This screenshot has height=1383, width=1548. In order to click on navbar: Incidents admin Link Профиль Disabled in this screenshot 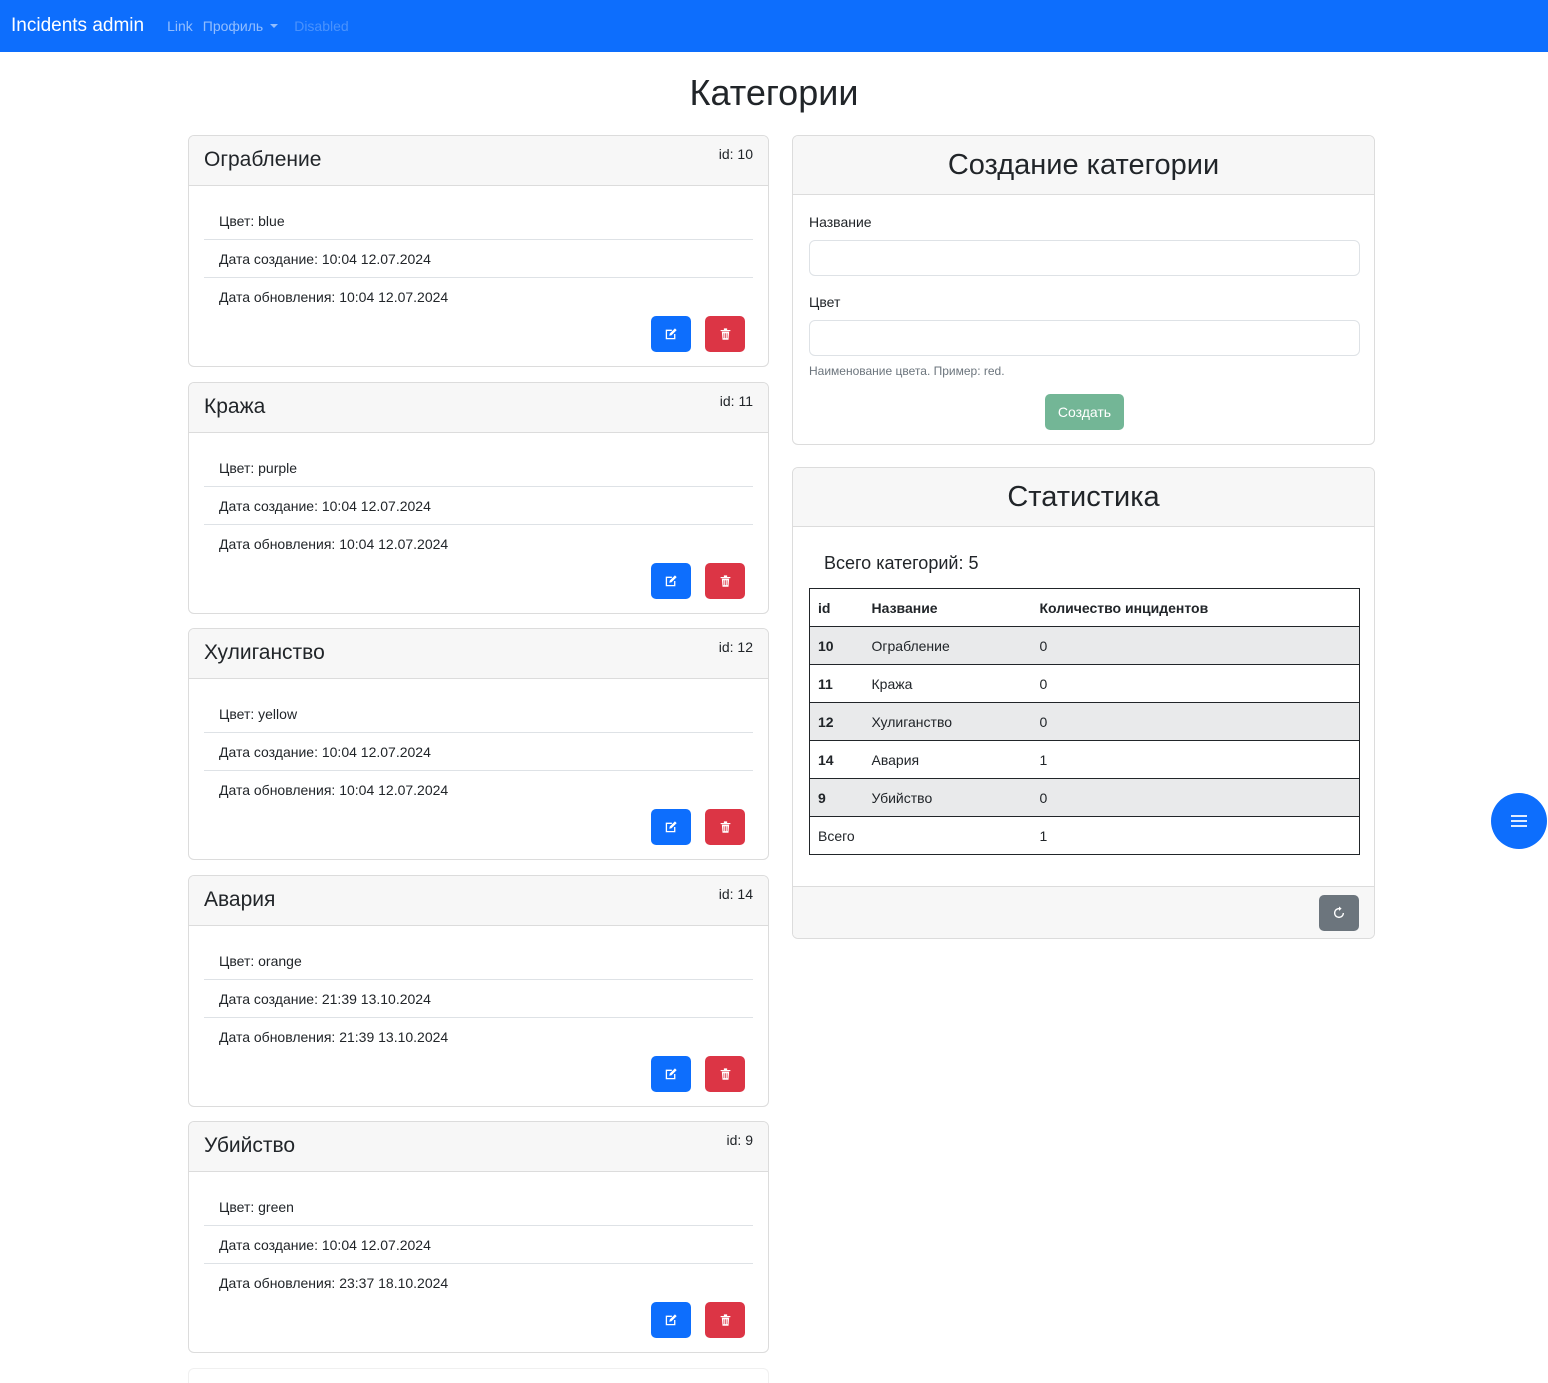, I will do `click(774, 26)`.